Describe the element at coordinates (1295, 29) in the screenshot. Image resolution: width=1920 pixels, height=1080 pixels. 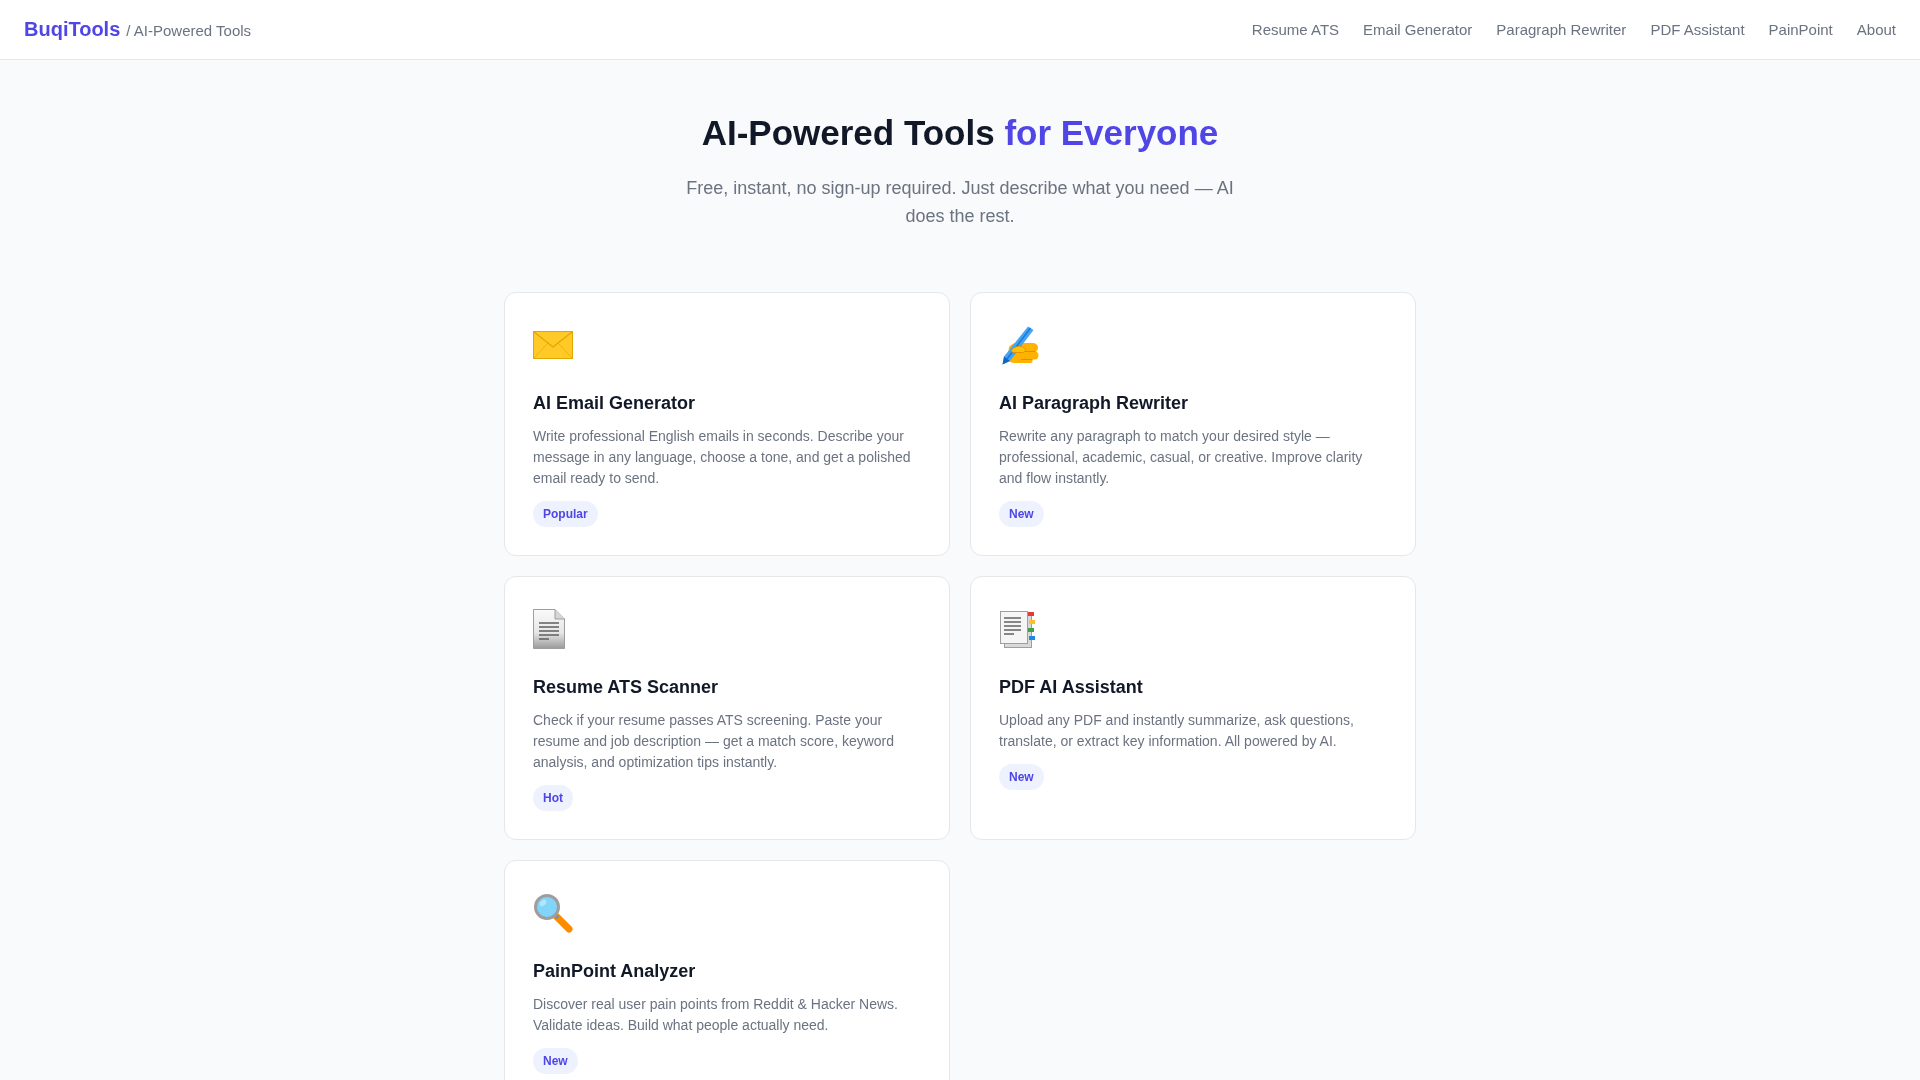
I see `nav-link: Resume ATS` at that location.